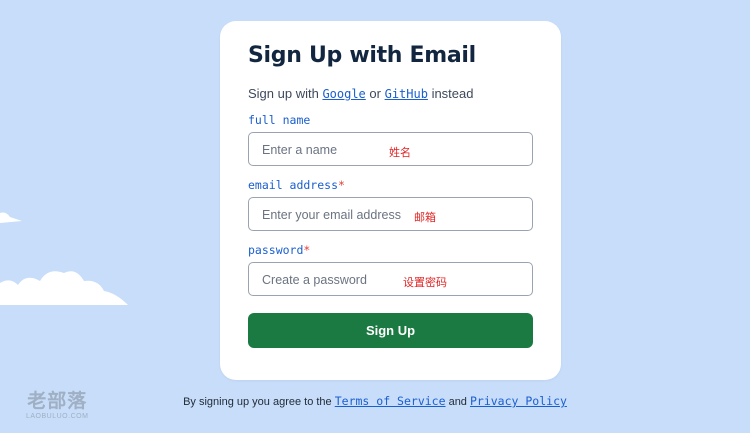 This screenshot has width=750, height=433. Describe the element at coordinates (285, 93) in the screenshot. I see `subtitle-prefix: Sign up with` at that location.